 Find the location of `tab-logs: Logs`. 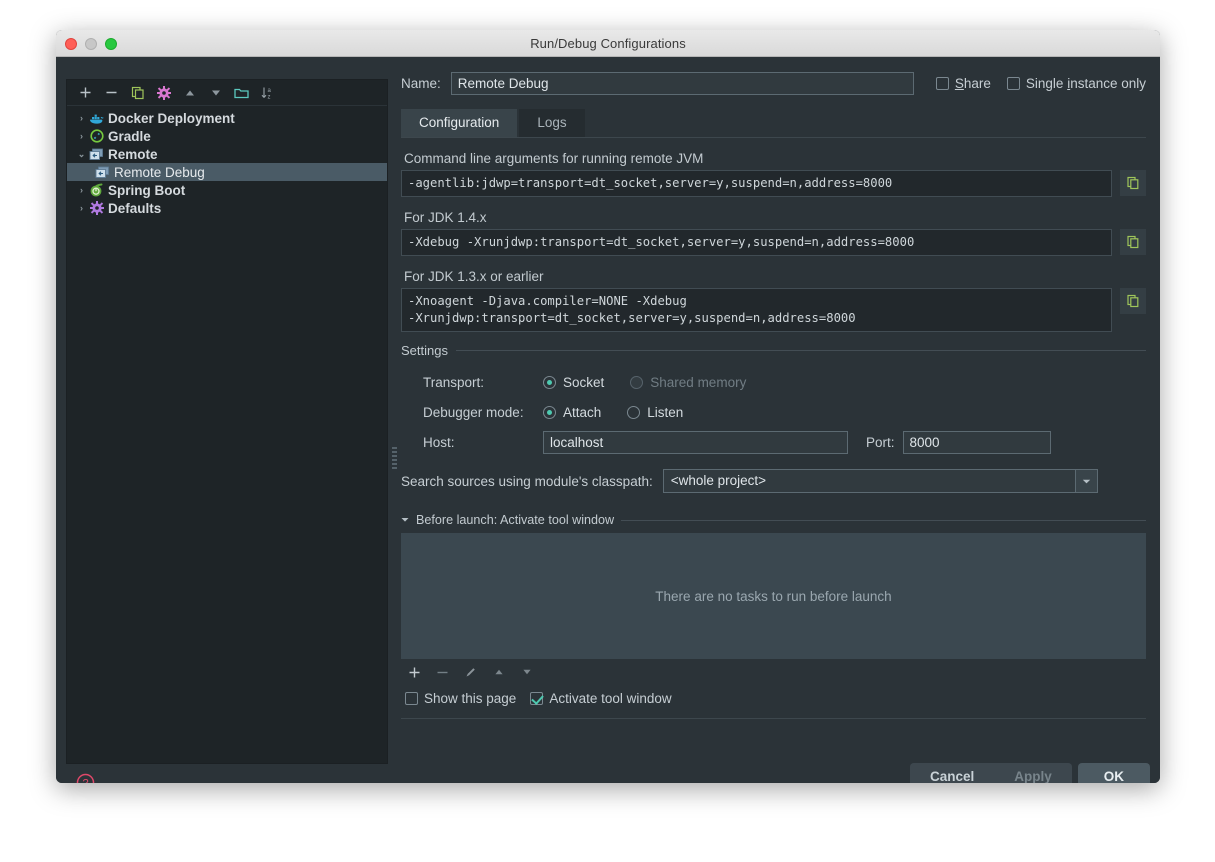

tab-logs: Logs is located at coordinates (552, 123).